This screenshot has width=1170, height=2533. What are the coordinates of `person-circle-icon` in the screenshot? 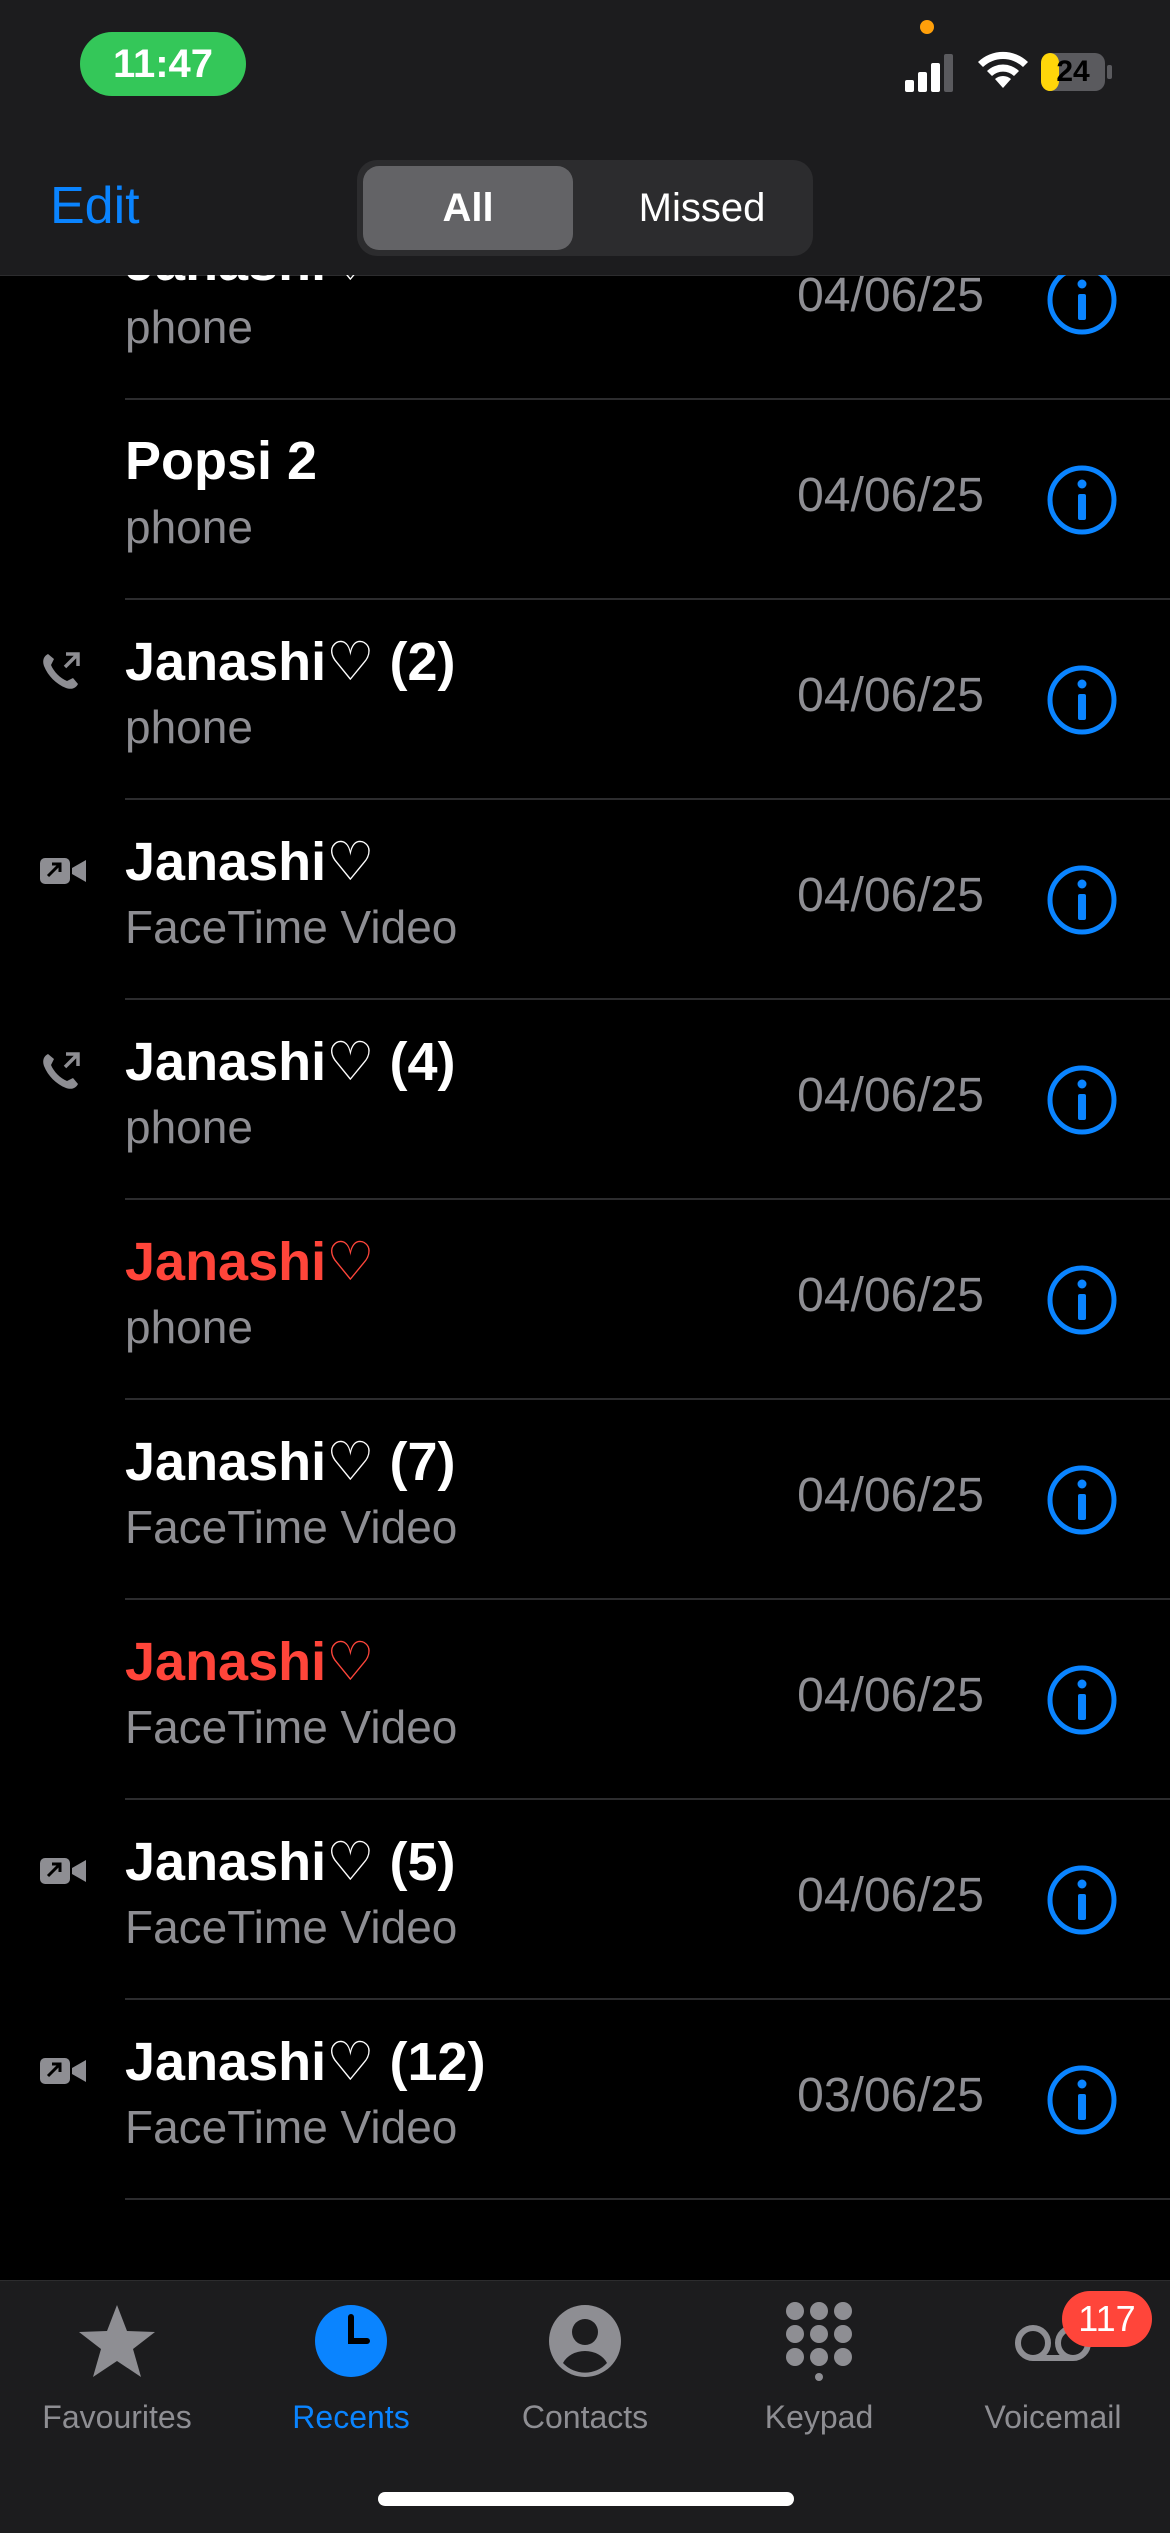 It's located at (585, 2341).